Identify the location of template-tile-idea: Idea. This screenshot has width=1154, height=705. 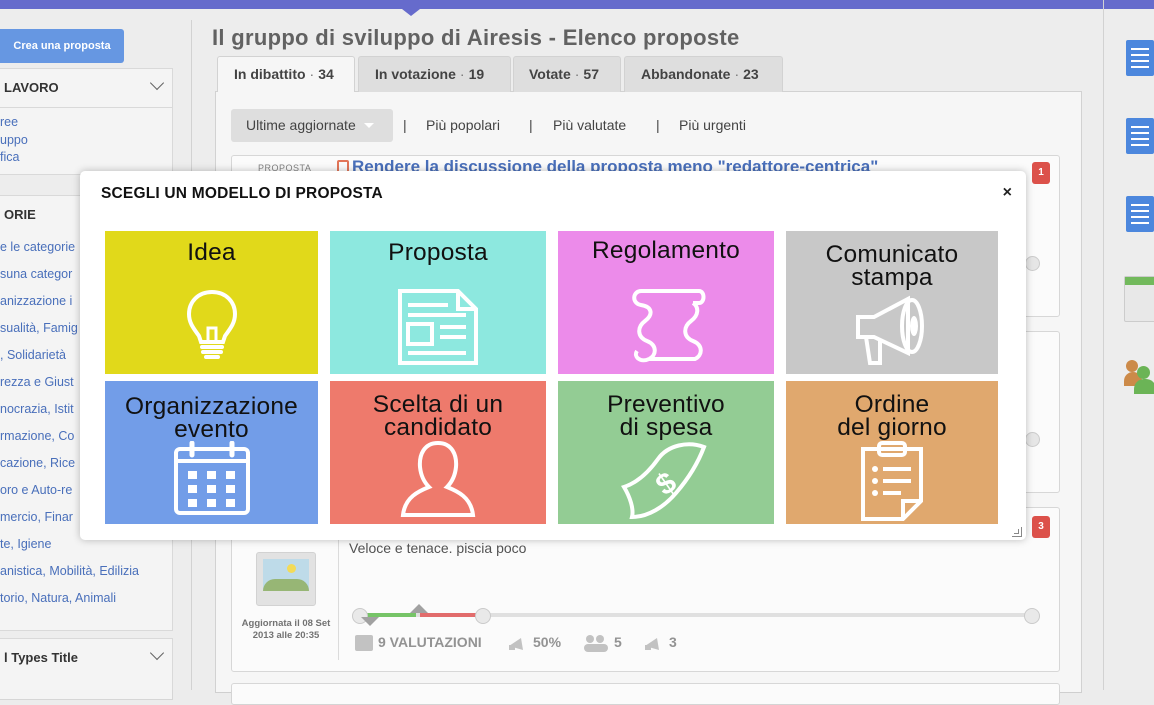
(211, 302).